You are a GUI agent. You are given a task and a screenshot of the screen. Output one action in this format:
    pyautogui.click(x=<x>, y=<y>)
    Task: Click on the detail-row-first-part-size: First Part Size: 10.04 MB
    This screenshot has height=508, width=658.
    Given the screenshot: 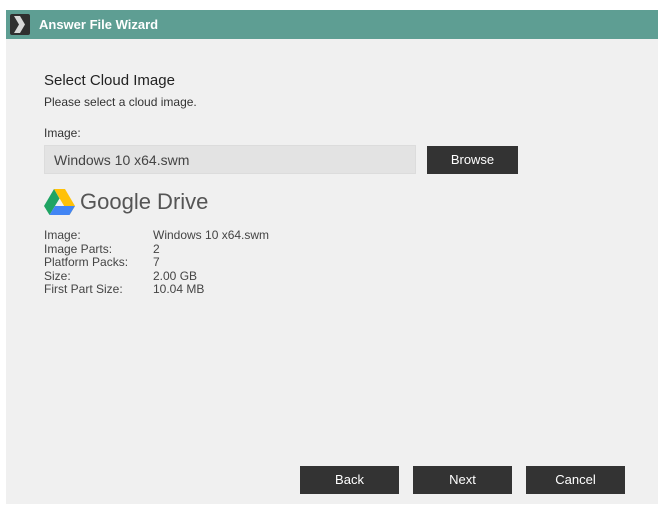 What is the action you would take?
    pyautogui.click(x=156, y=289)
    